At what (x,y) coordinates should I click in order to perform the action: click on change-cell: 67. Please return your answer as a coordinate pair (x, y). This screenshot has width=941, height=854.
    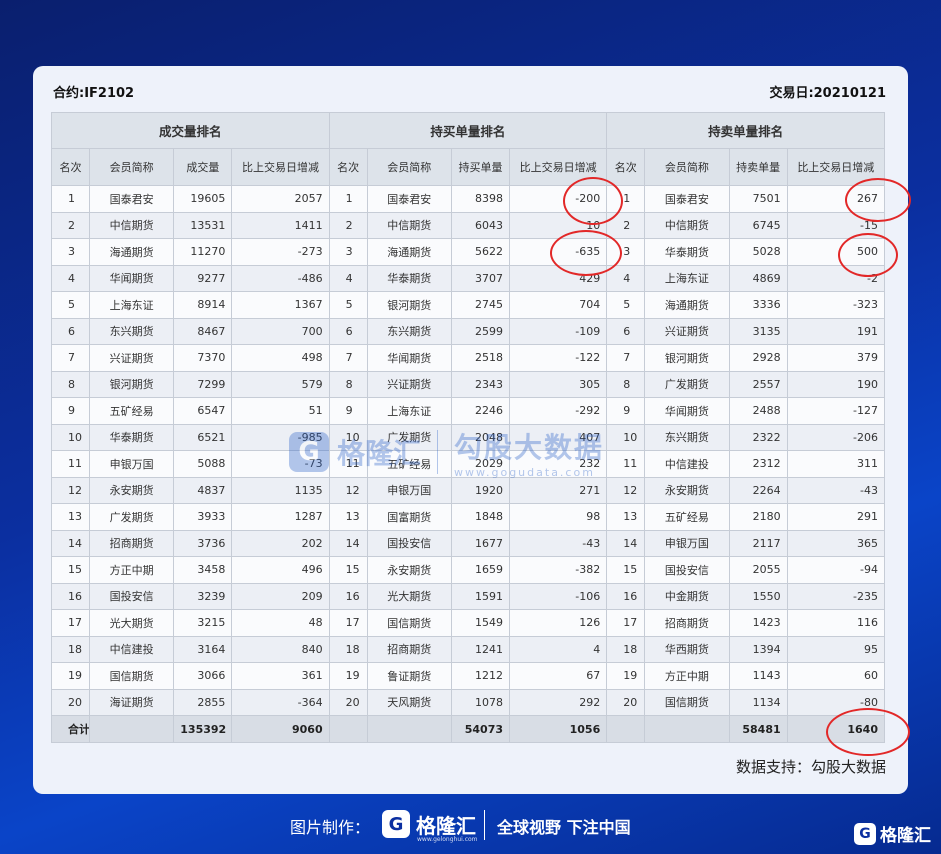
    Looking at the image, I should click on (558, 676).